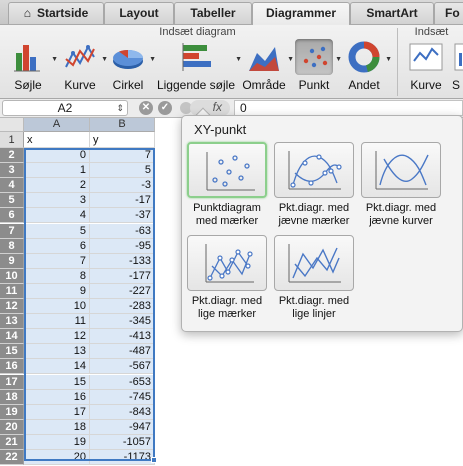 Image resolution: width=463 pixels, height=466 pixels. I want to click on pie-chart-label: Cirkel, so click(128, 85).